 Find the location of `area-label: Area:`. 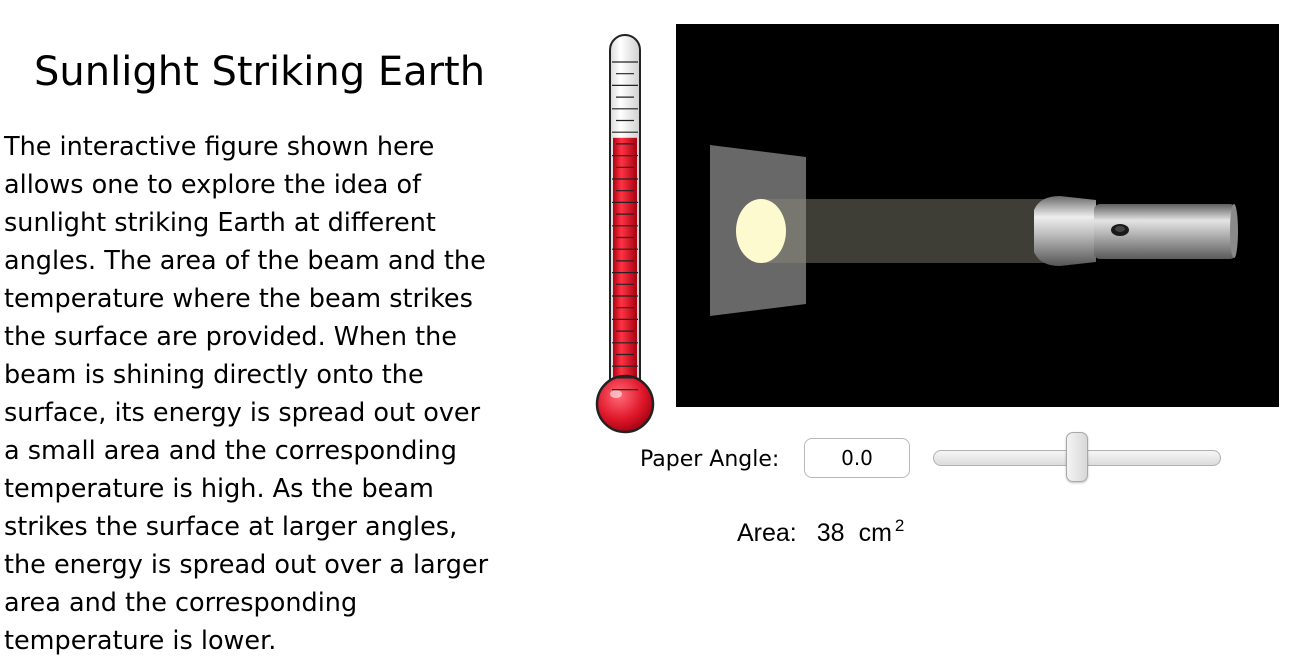

area-label: Area: is located at coordinates (767, 533).